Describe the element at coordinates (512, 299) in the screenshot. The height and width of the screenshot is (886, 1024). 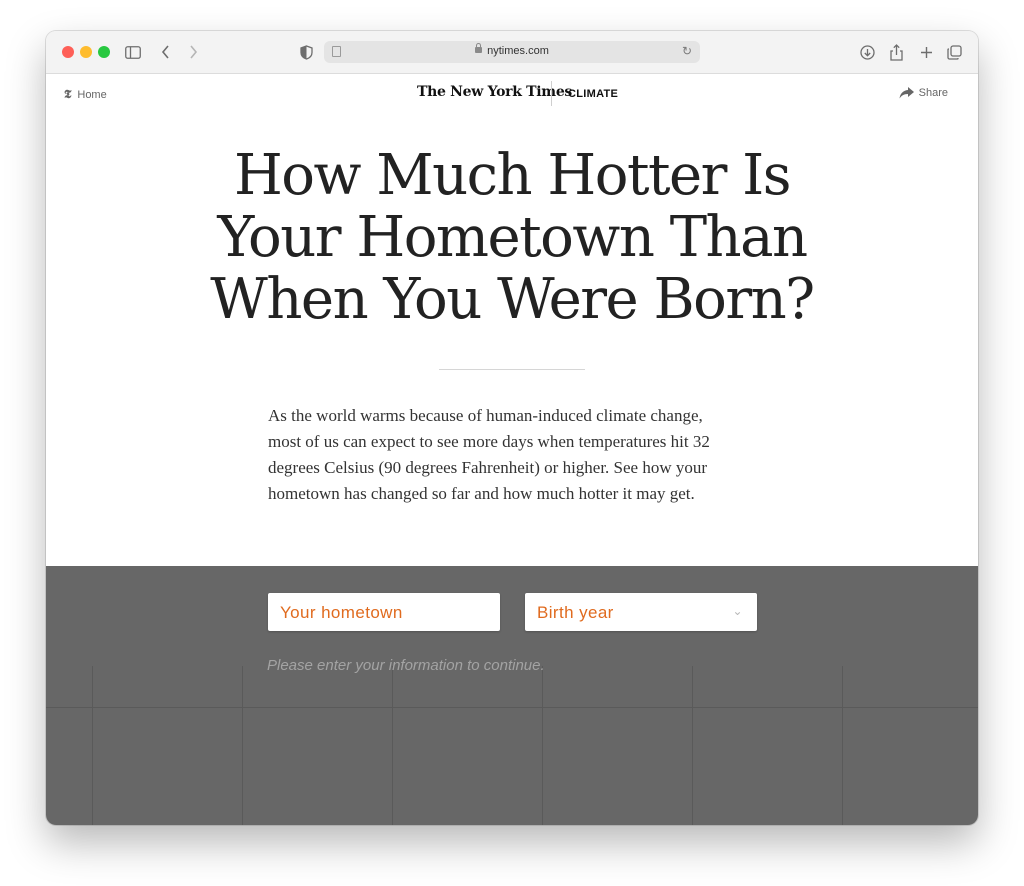
I see `headline-line-3: When You Were Born?` at that location.